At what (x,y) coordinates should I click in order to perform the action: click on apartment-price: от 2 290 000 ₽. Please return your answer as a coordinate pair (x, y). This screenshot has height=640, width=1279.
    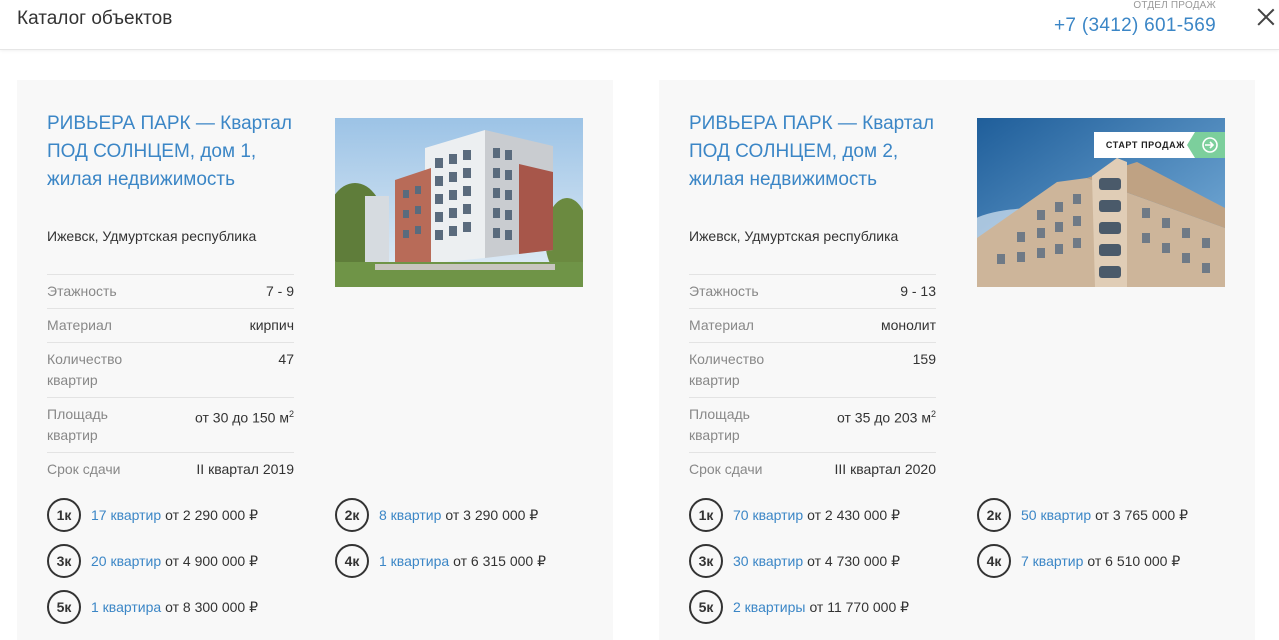
    Looking at the image, I should click on (212, 514).